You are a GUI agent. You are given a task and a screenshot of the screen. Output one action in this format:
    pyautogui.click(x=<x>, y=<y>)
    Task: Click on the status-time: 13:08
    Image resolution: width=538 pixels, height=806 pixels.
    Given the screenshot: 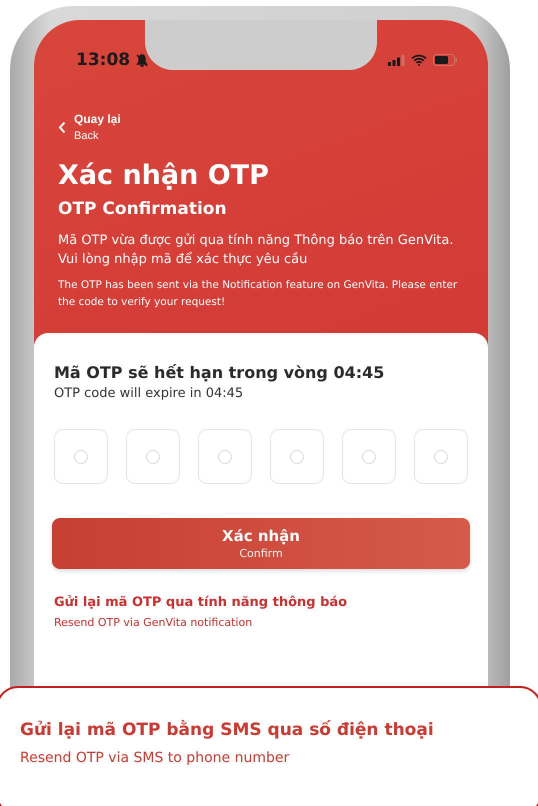 What is the action you would take?
    pyautogui.click(x=103, y=60)
    